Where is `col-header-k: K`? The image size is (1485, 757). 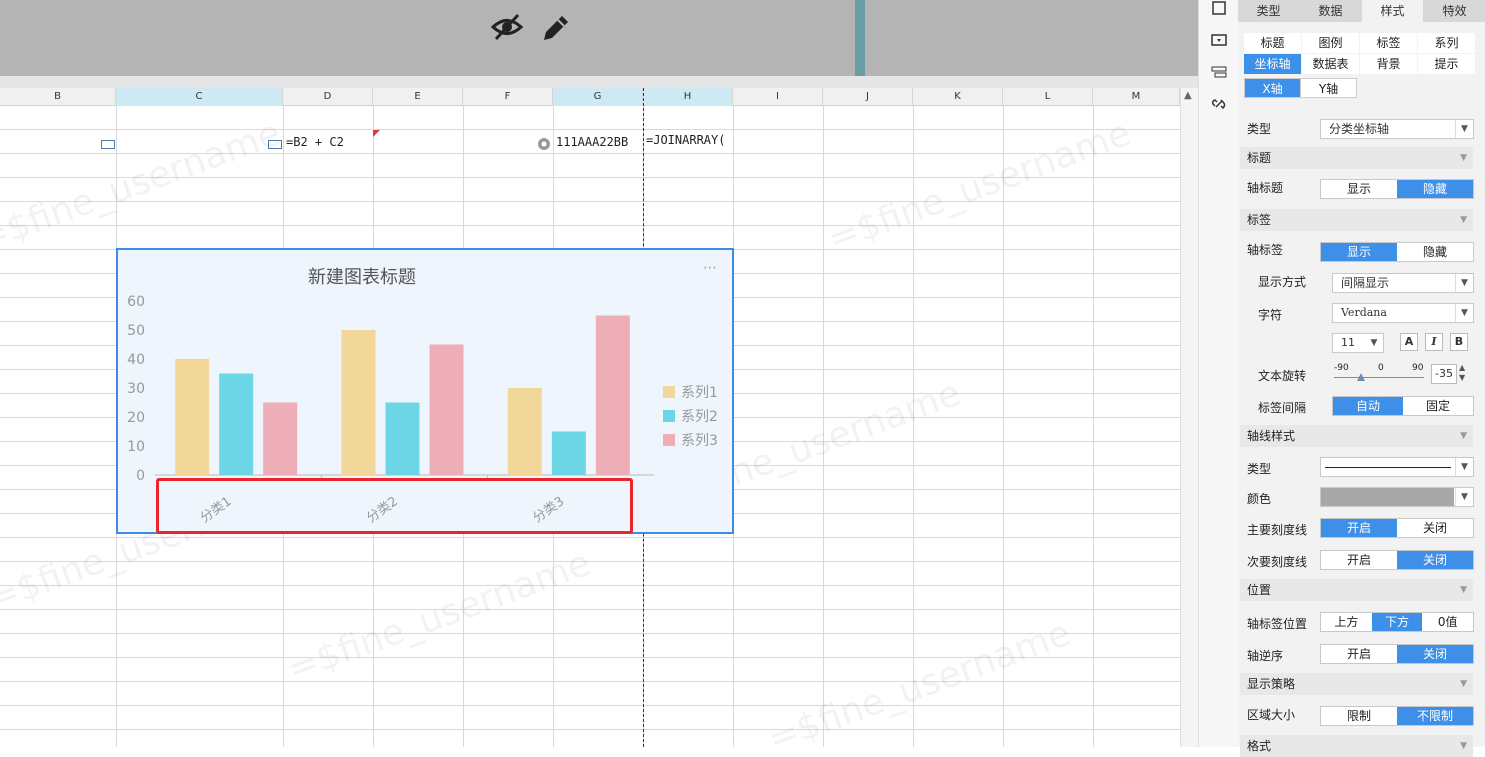 col-header-k: K is located at coordinates (958, 97).